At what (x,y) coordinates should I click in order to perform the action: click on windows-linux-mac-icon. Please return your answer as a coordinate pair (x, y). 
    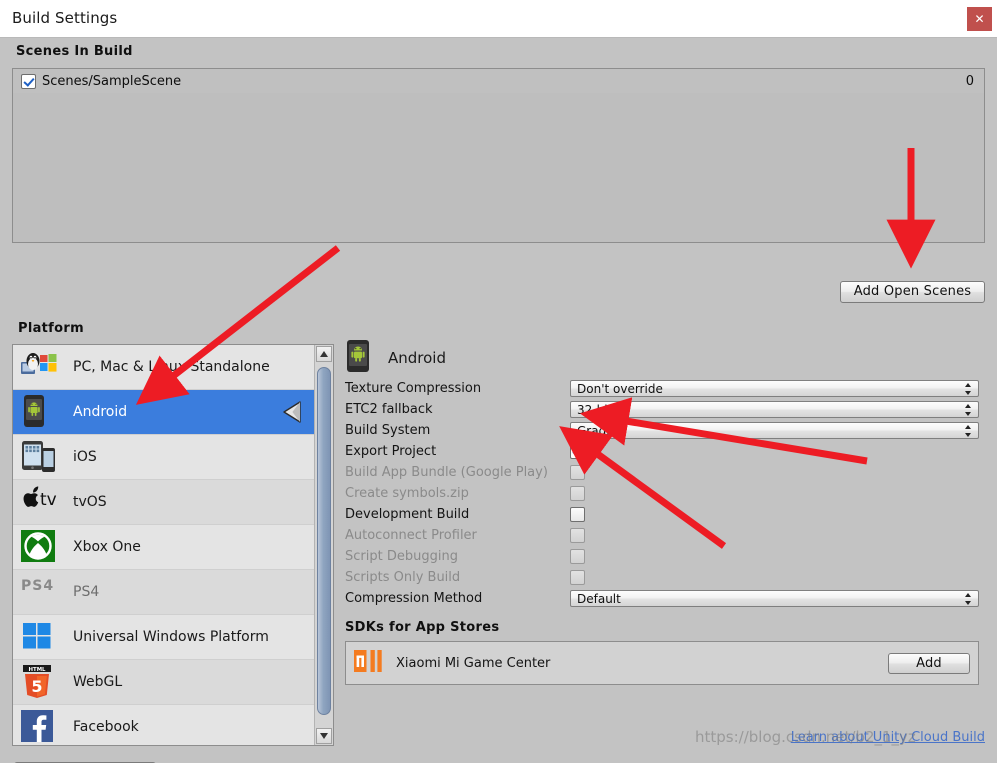
    Looking at the image, I should click on (40, 367).